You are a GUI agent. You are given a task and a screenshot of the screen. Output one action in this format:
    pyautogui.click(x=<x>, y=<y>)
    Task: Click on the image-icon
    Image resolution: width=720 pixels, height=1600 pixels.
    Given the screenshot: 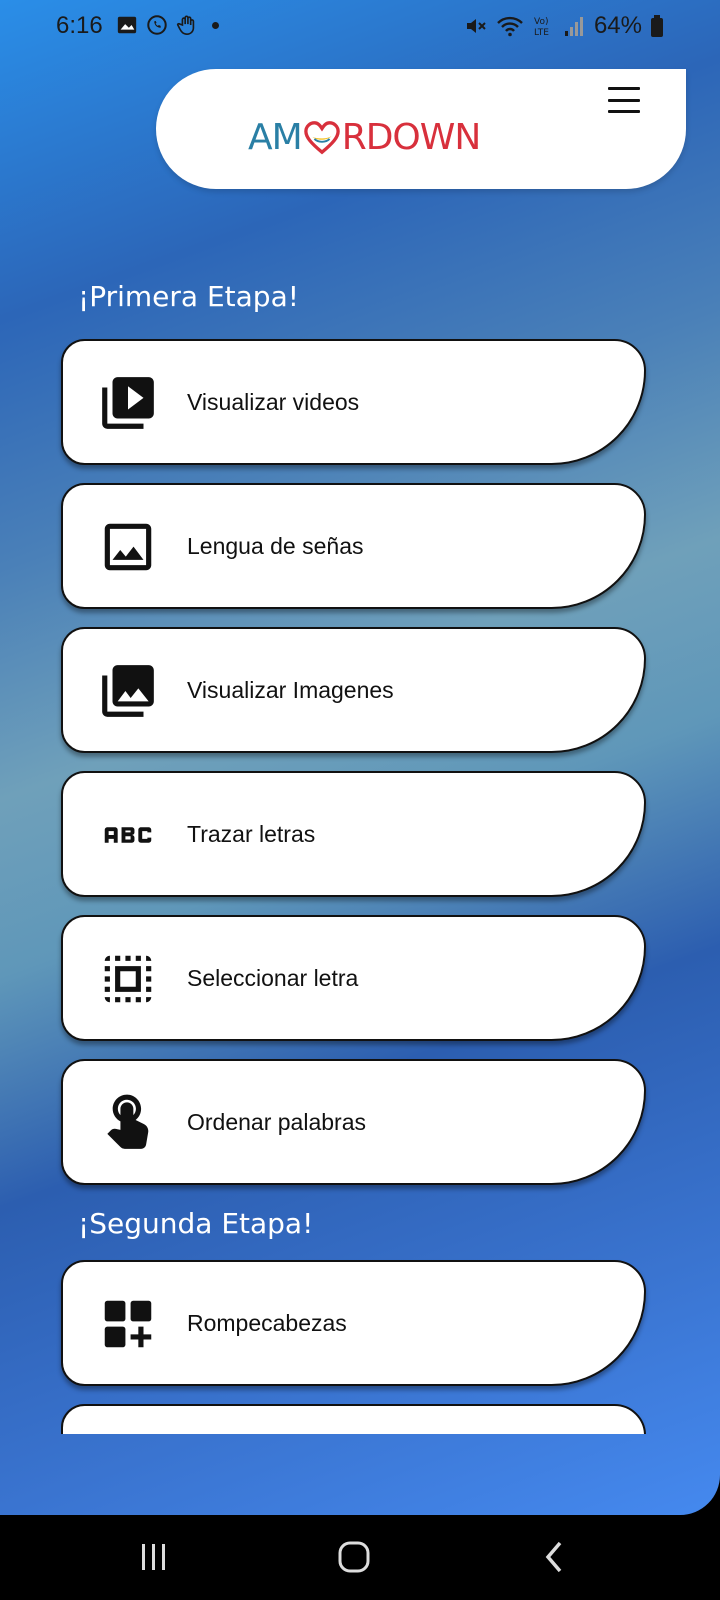 What is the action you would take?
    pyautogui.click(x=128, y=547)
    